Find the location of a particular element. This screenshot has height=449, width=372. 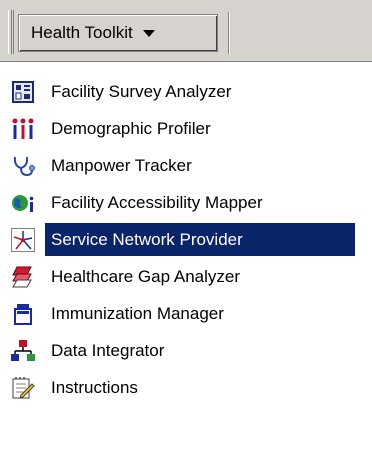

layers-gap-icon is located at coordinates (23, 277).